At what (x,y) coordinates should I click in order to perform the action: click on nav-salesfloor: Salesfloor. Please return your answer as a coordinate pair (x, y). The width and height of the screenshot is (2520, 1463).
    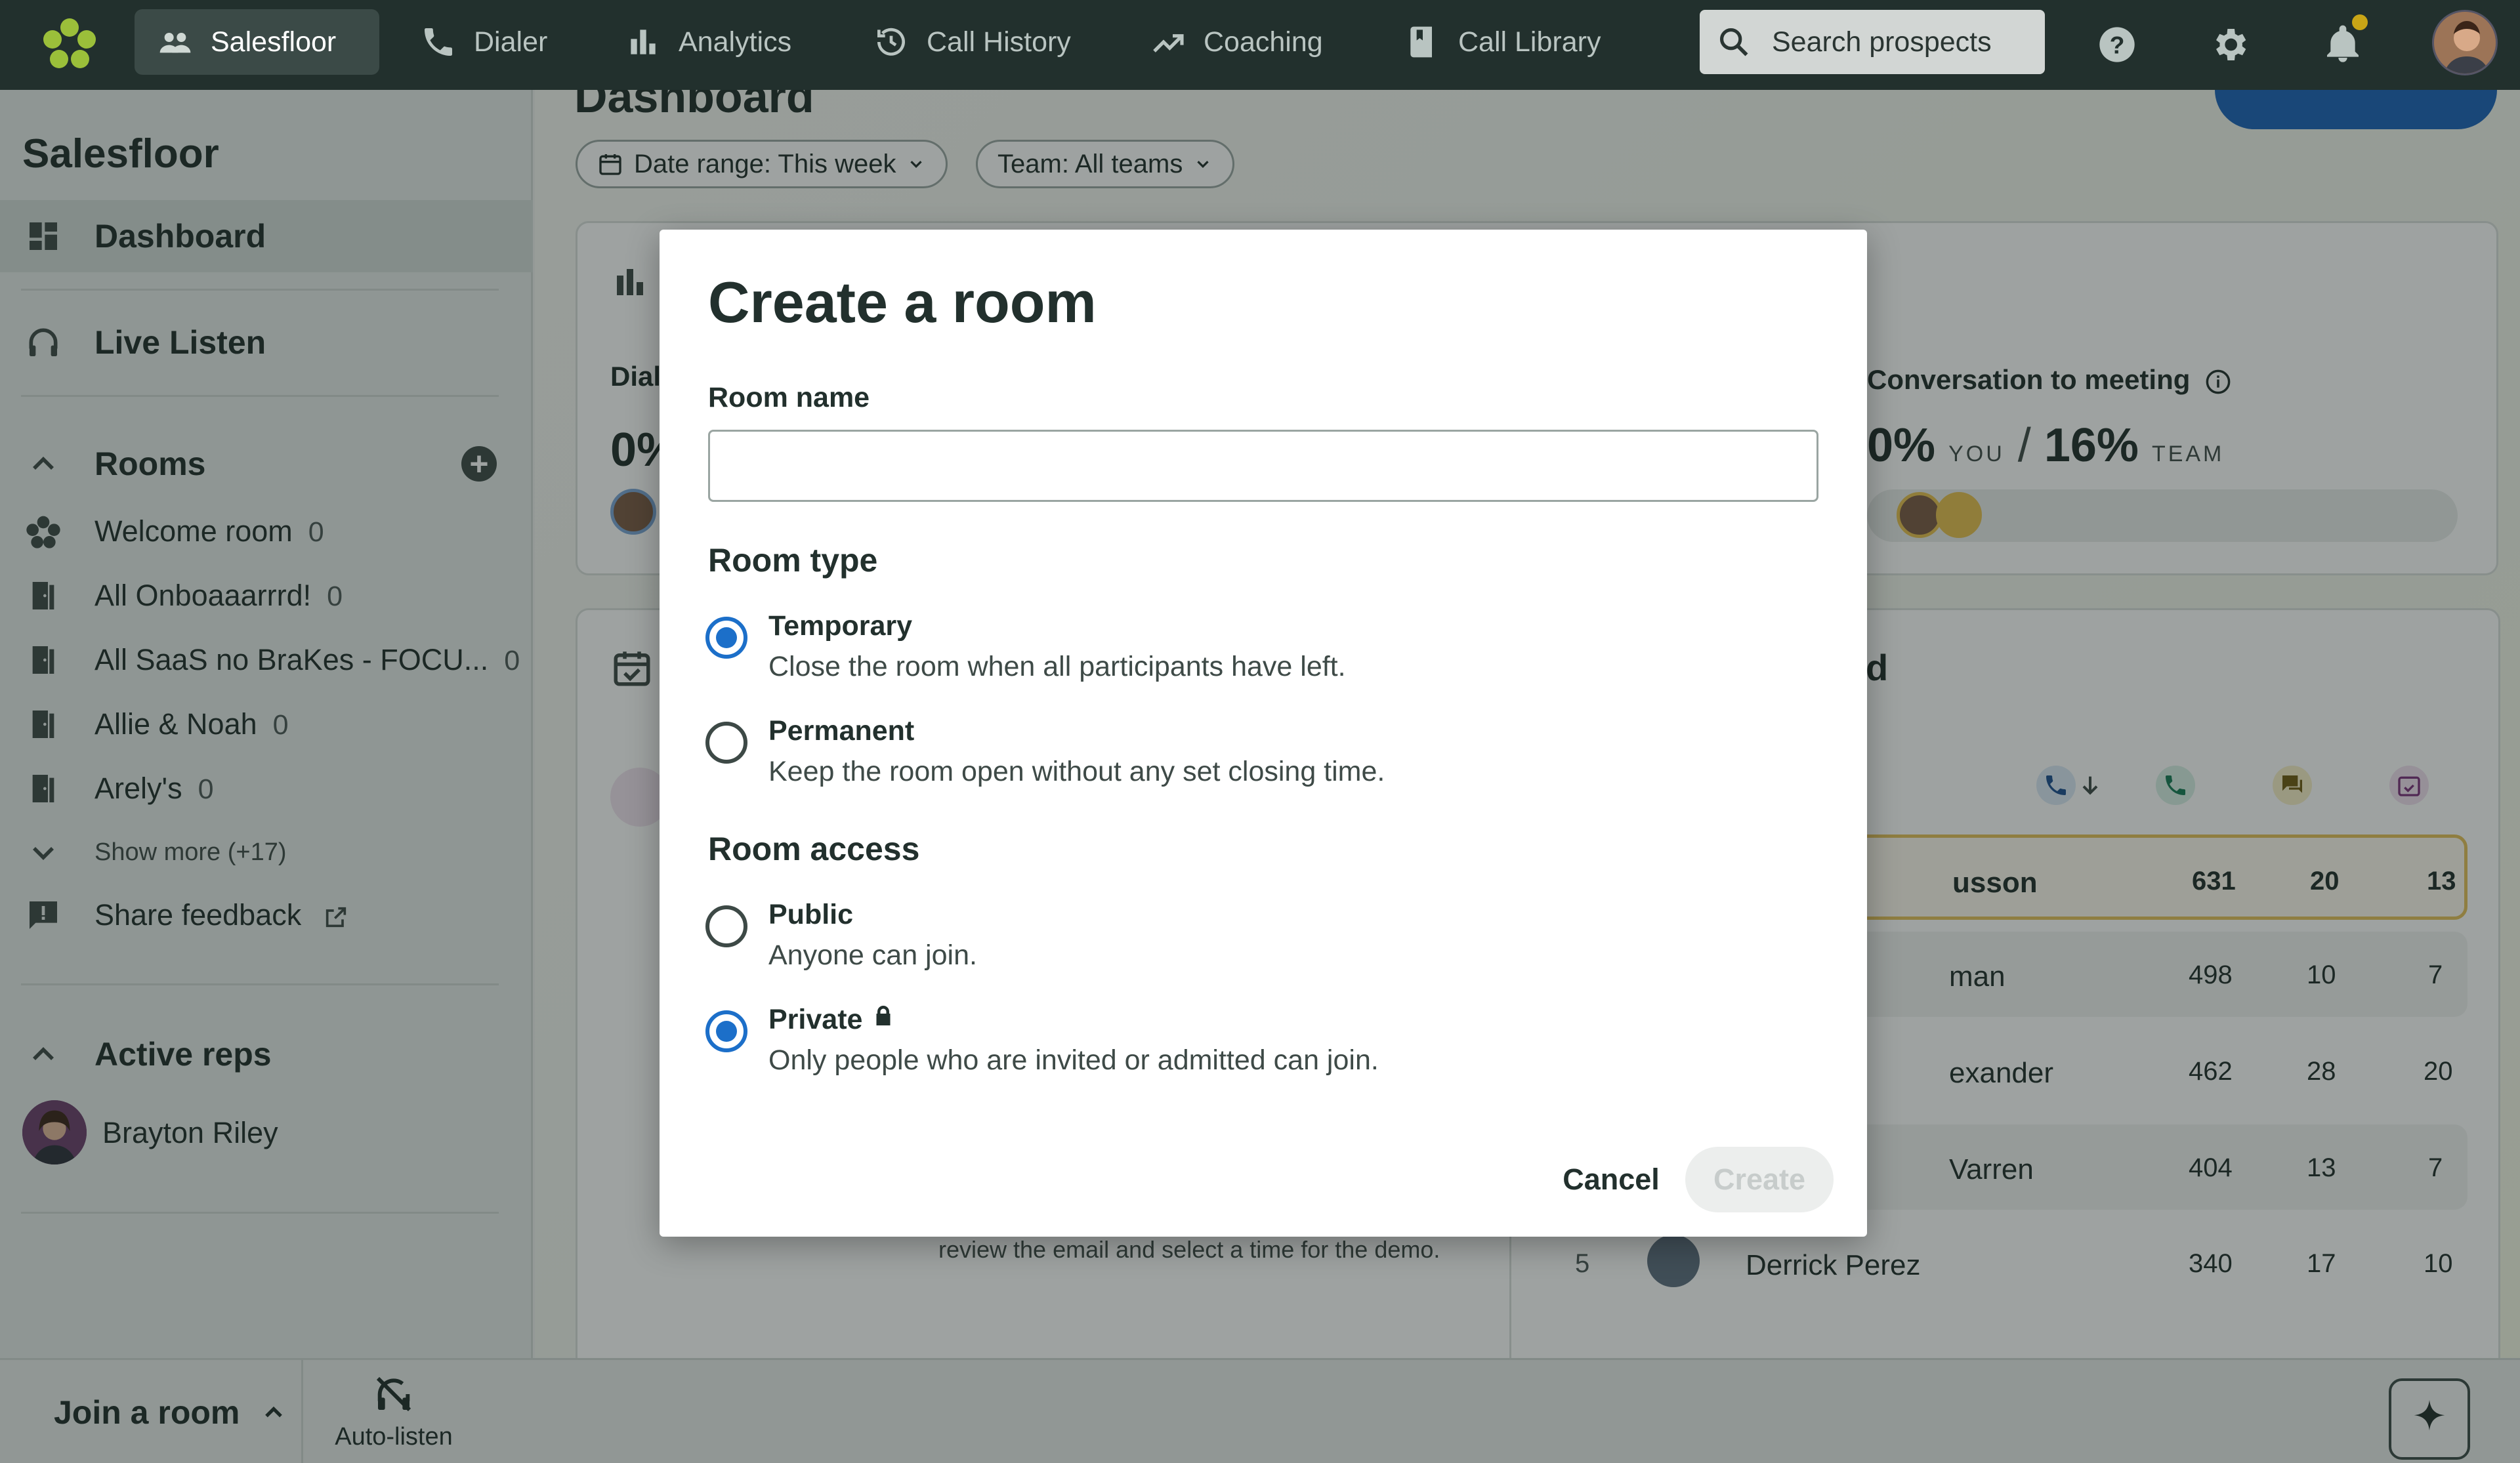
    Looking at the image, I should click on (257, 42).